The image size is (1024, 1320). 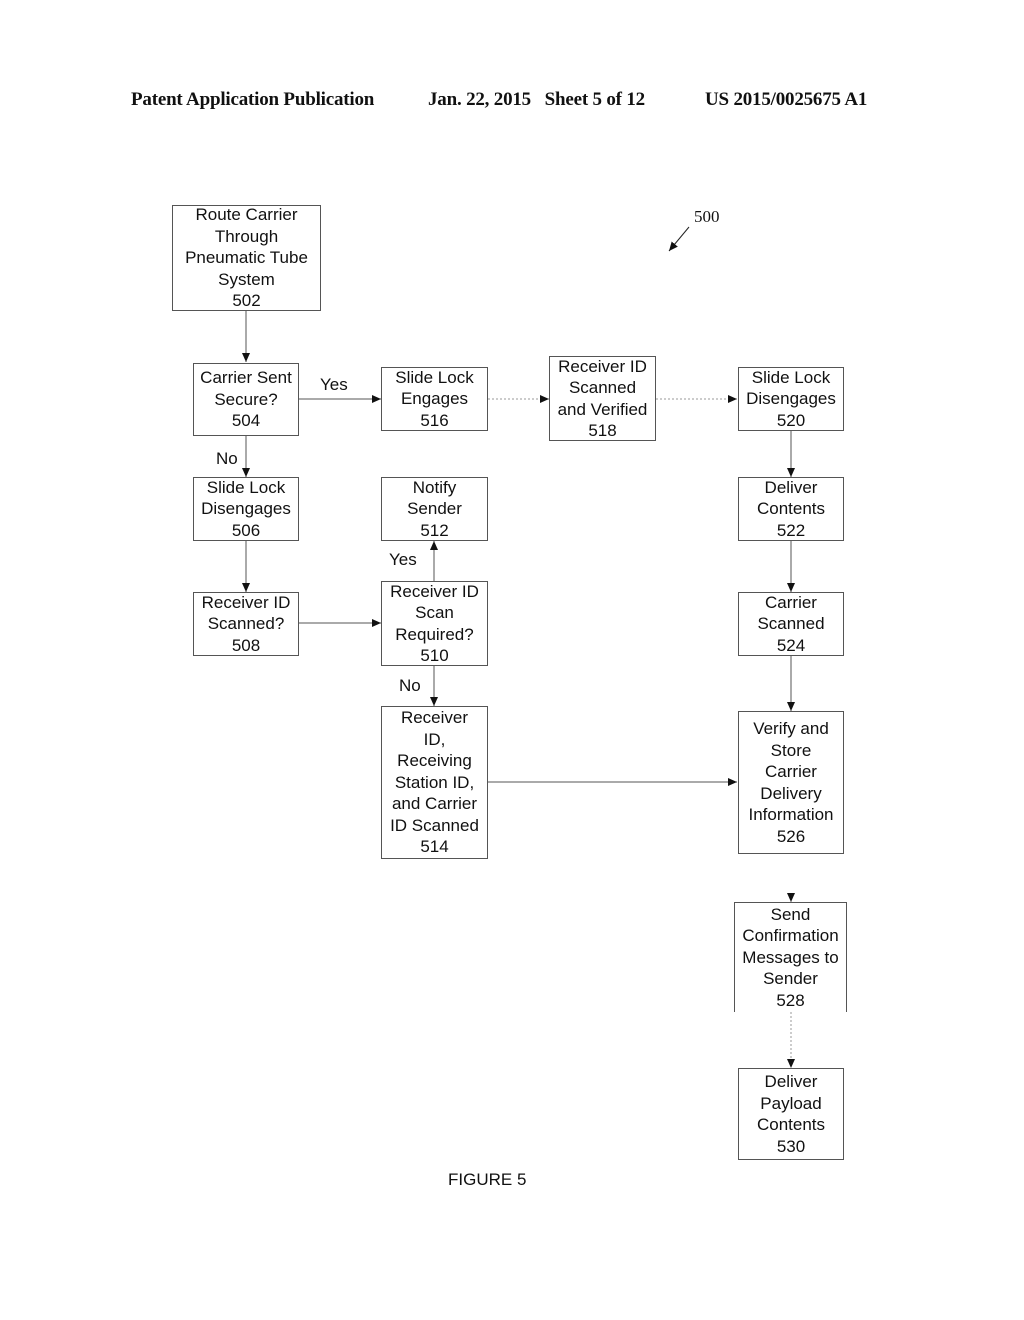 What do you see at coordinates (790, 914) in the screenshot?
I see `node-528-line: Send` at bounding box center [790, 914].